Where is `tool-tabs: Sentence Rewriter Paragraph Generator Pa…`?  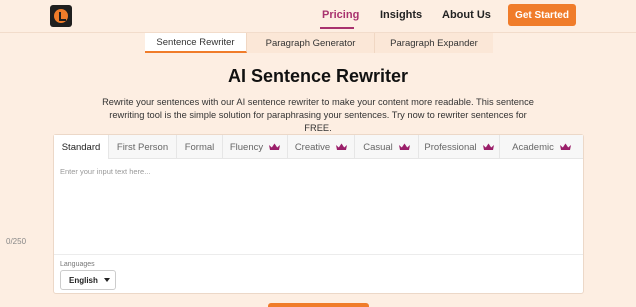
tool-tabs: Sentence Rewriter Paragraph Generator Pa… is located at coordinates (319, 43).